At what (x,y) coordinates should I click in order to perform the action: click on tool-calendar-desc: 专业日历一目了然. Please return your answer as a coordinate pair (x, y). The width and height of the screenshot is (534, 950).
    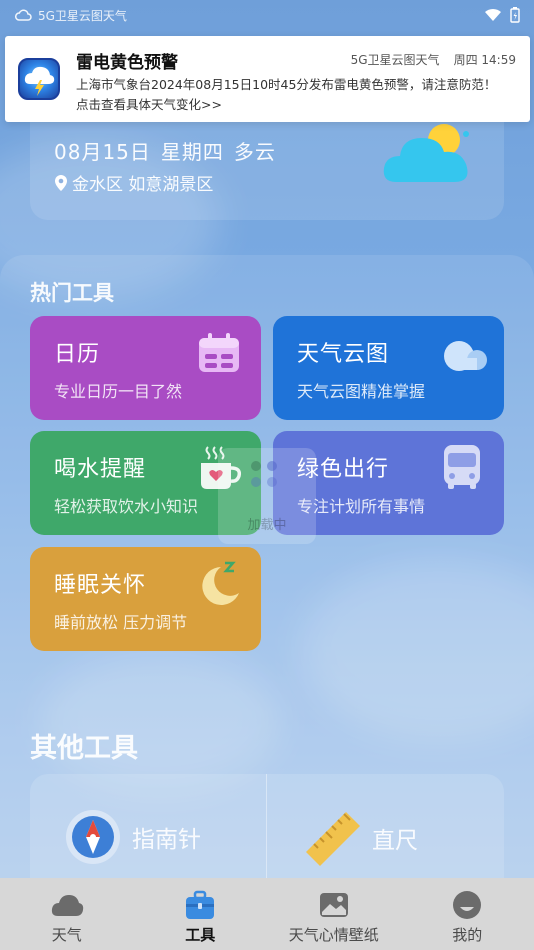
    Looking at the image, I should click on (118, 391).